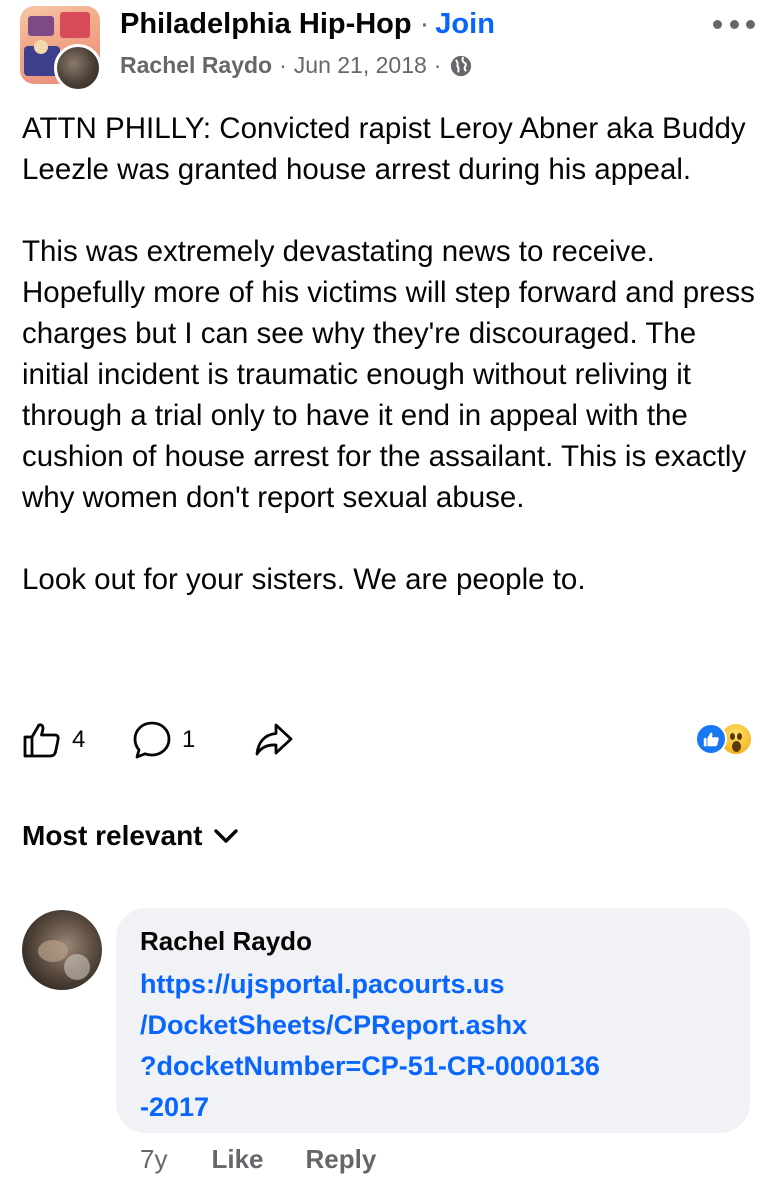 The width and height of the screenshot is (775, 1200). I want to click on comment-icon, so click(152, 740).